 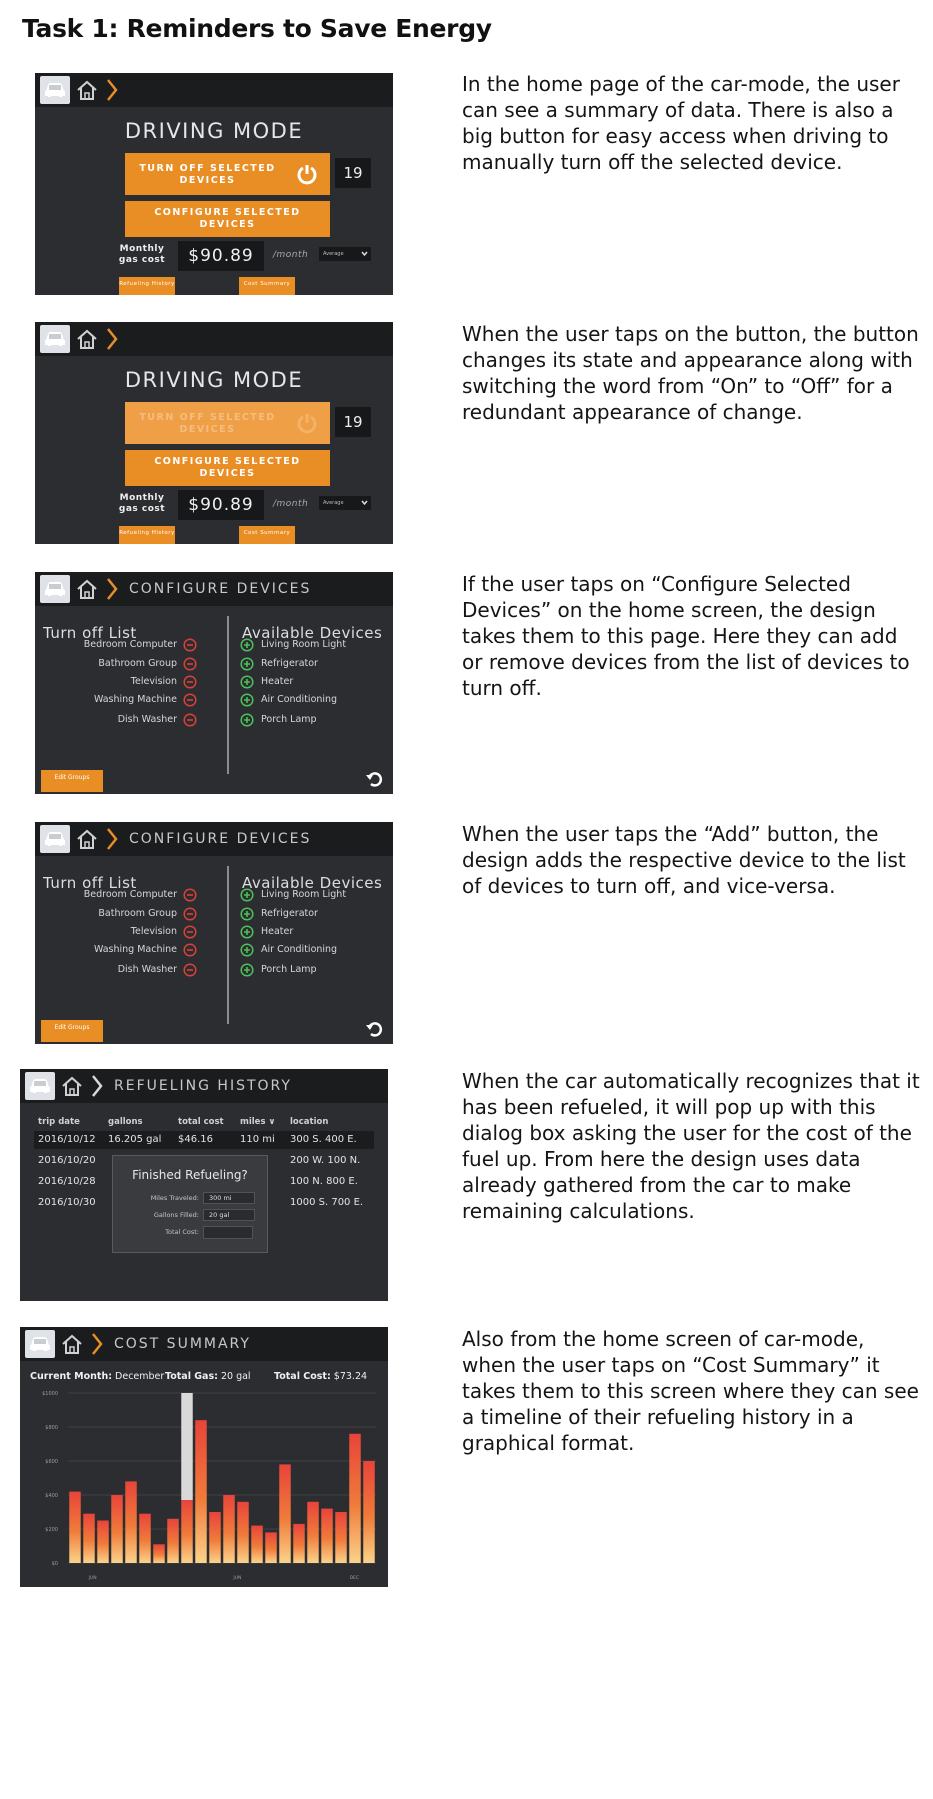 I want to click on turn-off-item: Bathroom Group, so click(x=137, y=663).